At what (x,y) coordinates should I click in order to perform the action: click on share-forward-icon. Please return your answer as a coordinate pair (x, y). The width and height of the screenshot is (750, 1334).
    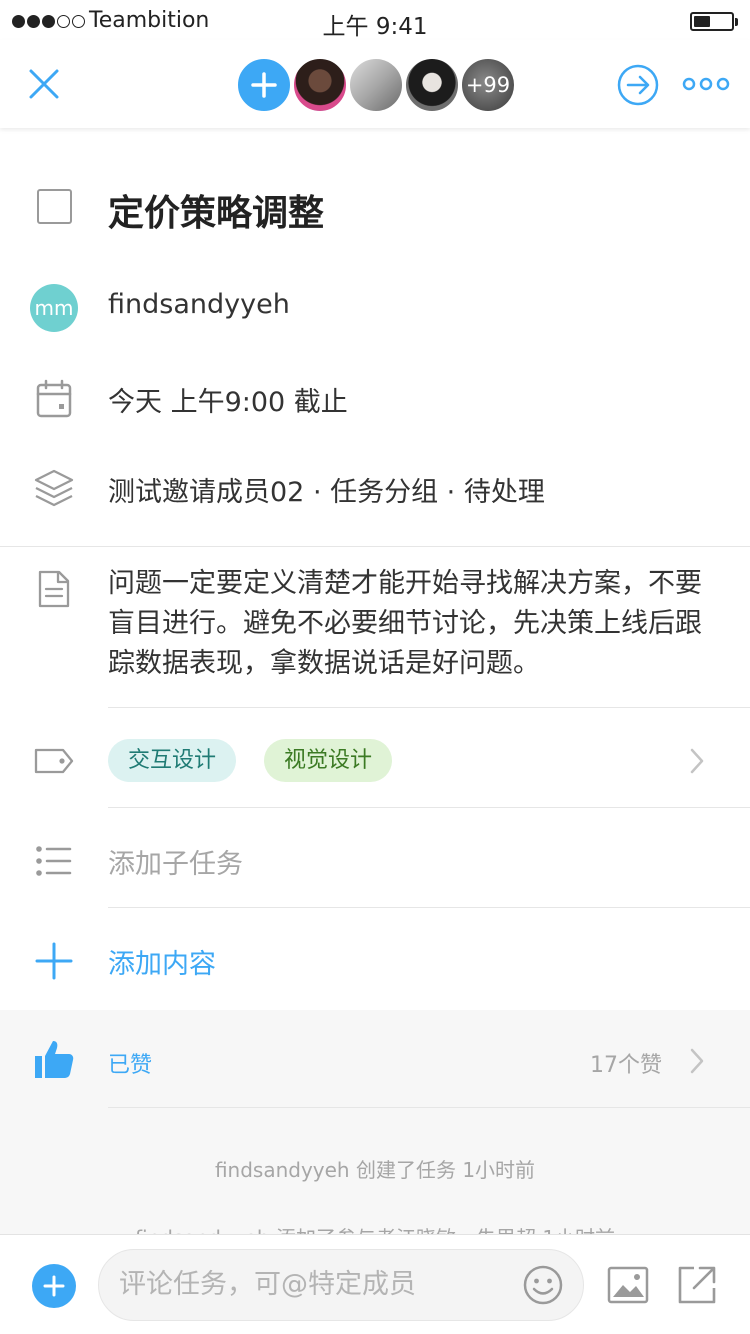
    Looking at the image, I should click on (638, 85).